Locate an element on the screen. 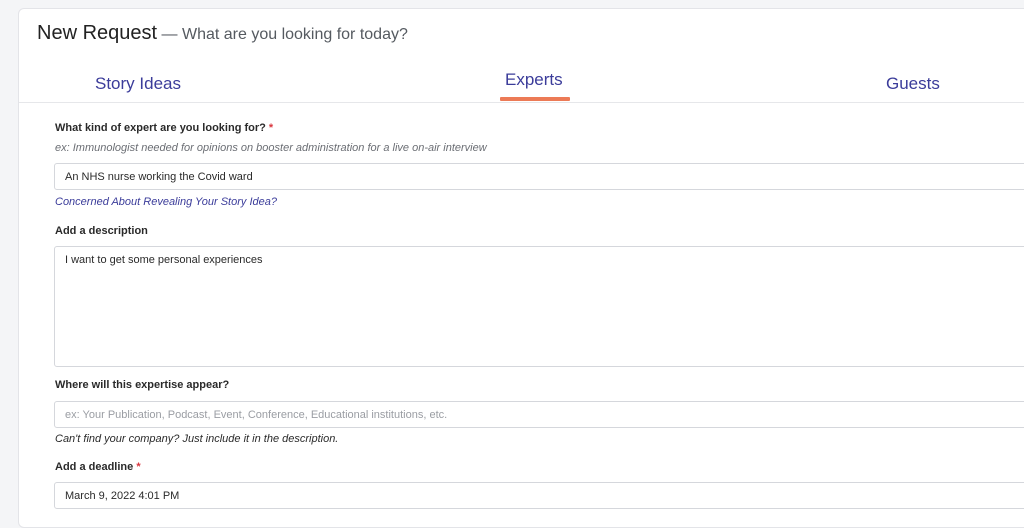  tab-story-ideas: Story Ideas is located at coordinates (138, 84).